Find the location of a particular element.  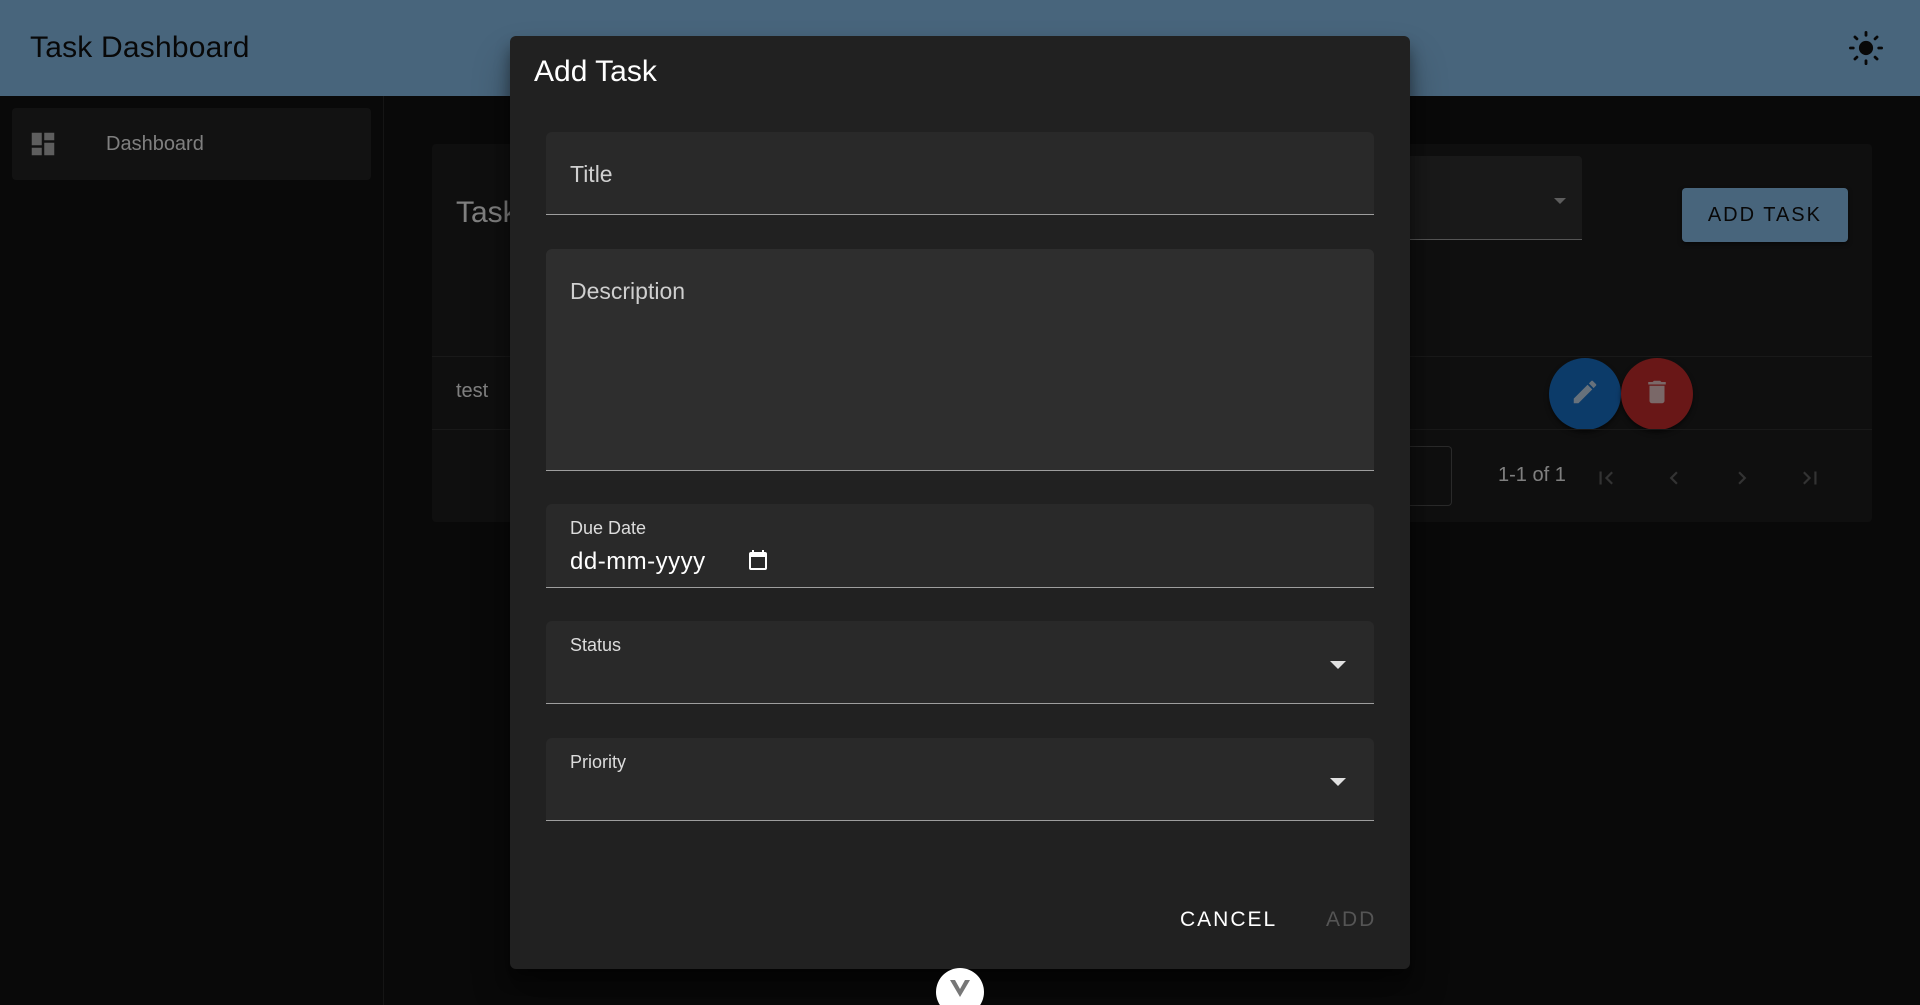

due-date-field: Due Date dd-mm-yyyy is located at coordinates (960, 546).